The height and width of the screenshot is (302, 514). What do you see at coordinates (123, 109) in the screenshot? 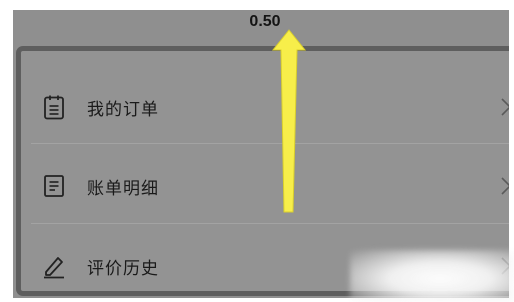
I see `menu-item-label: 我的订单` at bounding box center [123, 109].